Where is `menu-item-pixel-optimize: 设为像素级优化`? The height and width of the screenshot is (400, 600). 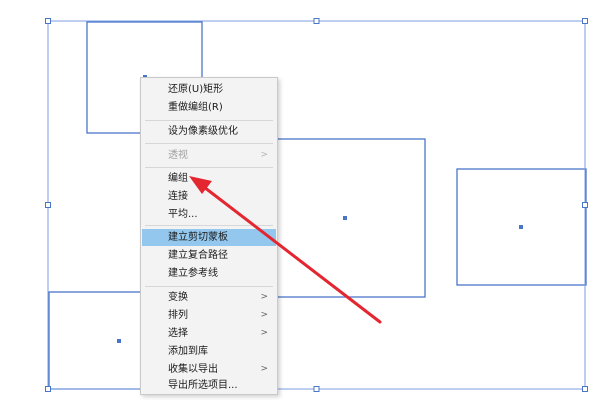
menu-item-pixel-optimize: 设为像素级优化 is located at coordinates (209, 131).